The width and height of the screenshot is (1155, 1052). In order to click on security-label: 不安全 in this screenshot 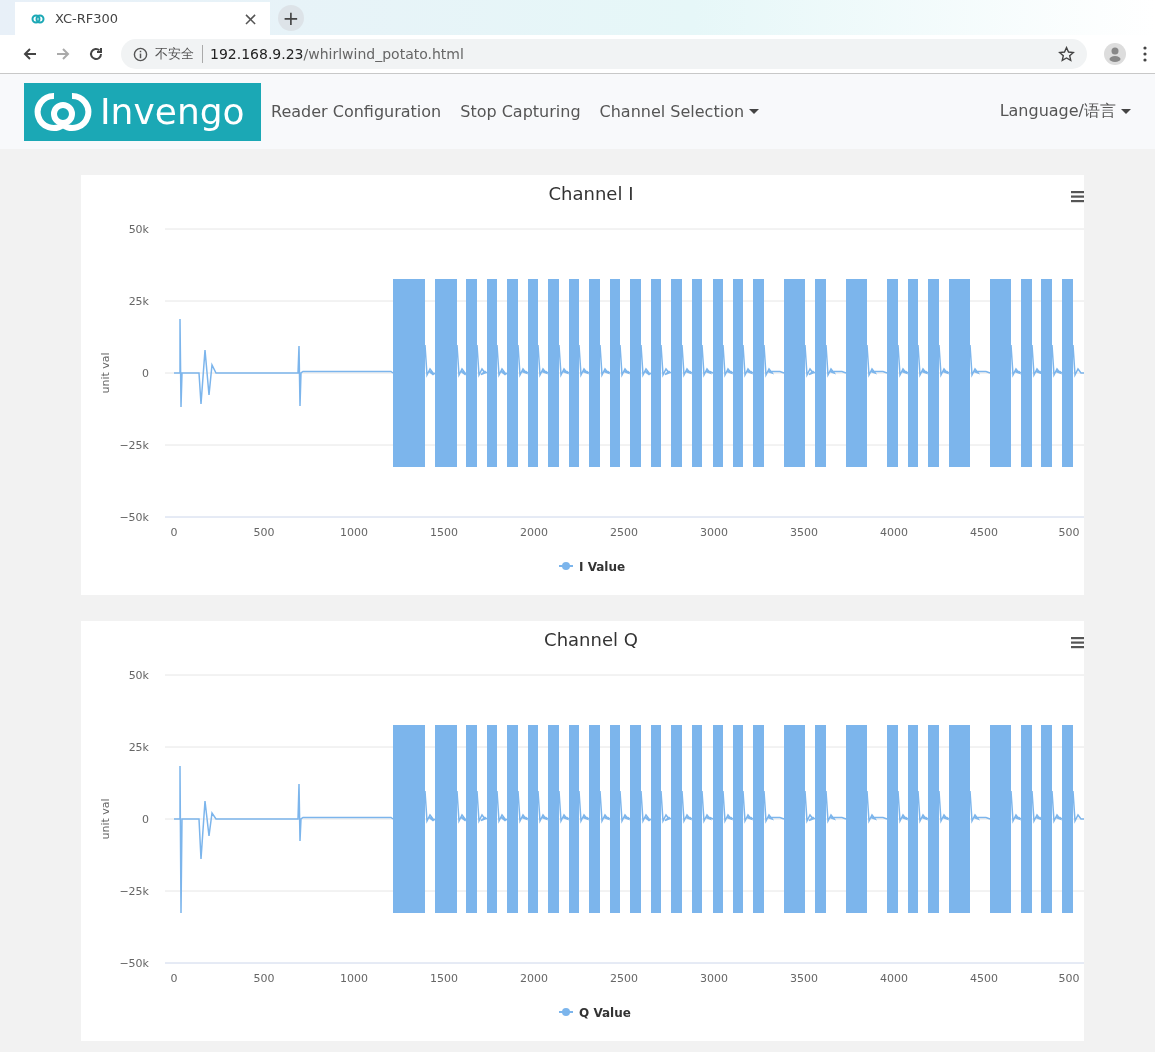, I will do `click(179, 54)`.